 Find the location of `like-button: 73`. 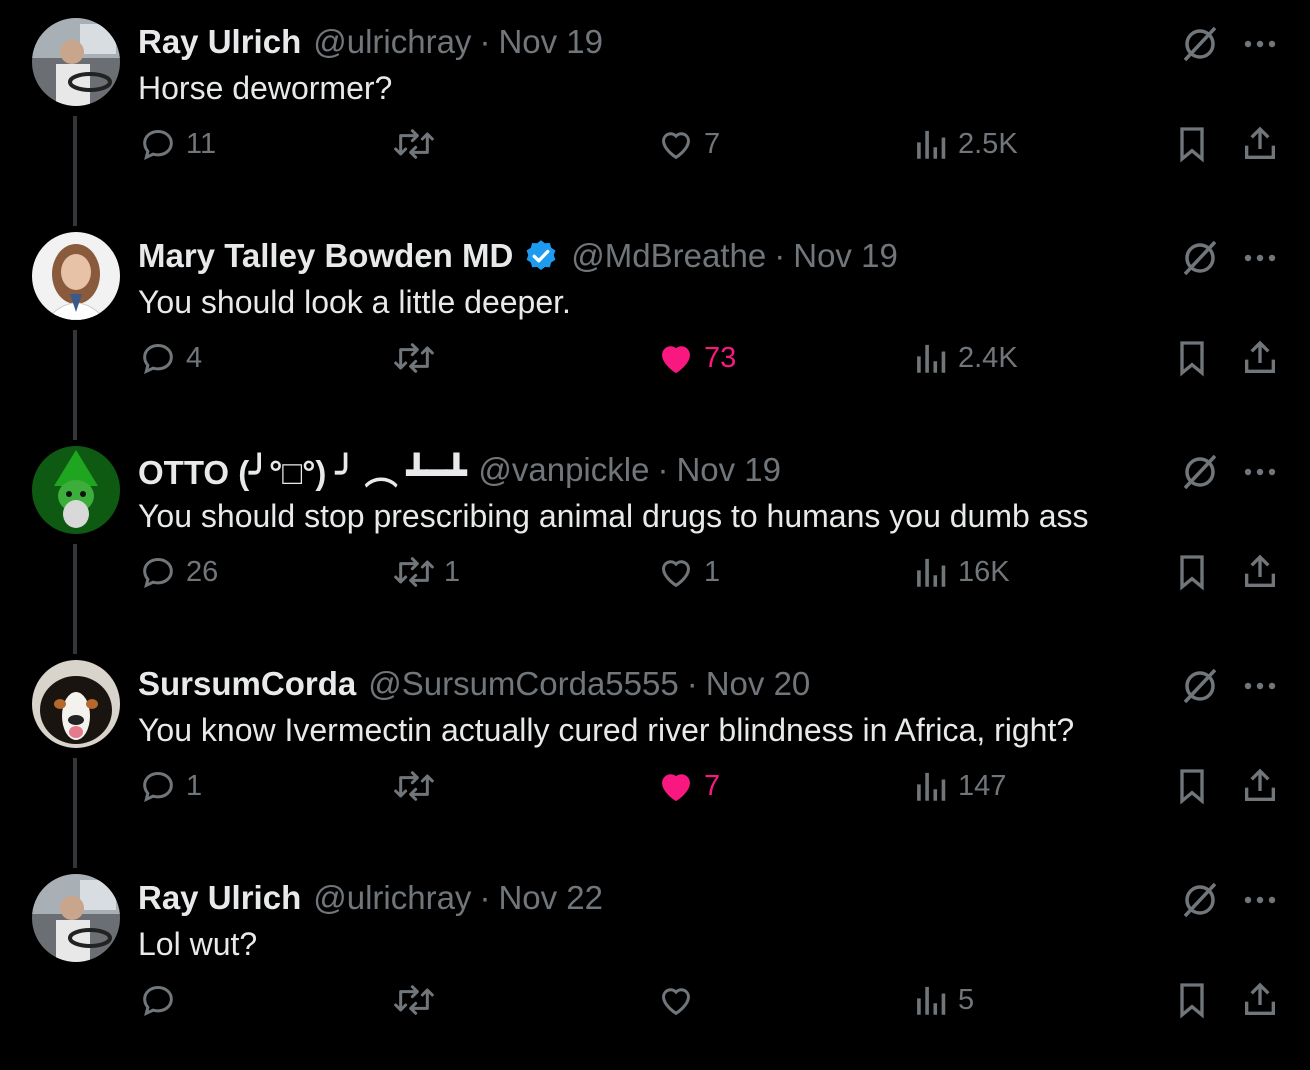

like-button: 73 is located at coordinates (696, 358).